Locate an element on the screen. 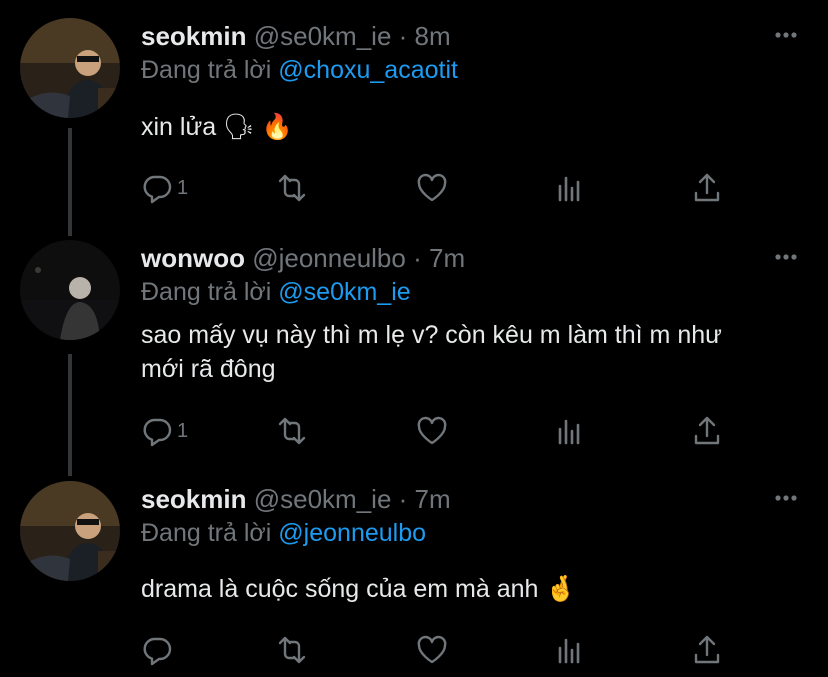 Image resolution: width=828 pixels, height=677 pixels. reply-button is located at coordinates (159, 650).